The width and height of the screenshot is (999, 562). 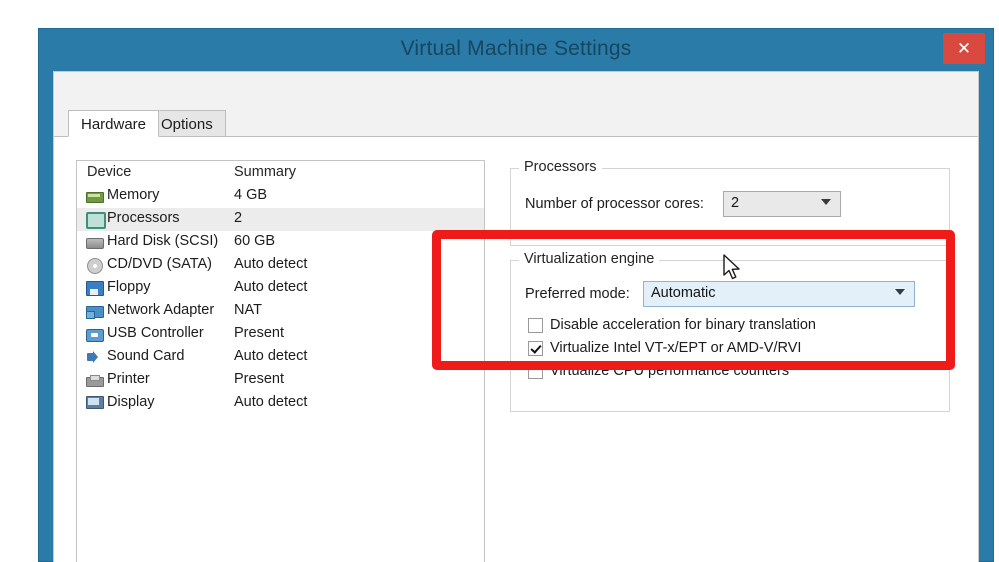 I want to click on device-name: Sound Card, so click(x=146, y=356).